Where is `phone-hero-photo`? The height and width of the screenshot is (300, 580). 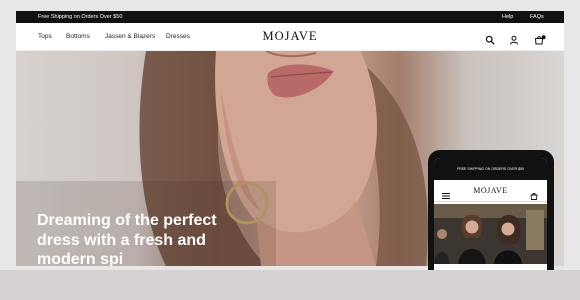 phone-hero-photo is located at coordinates (490, 234).